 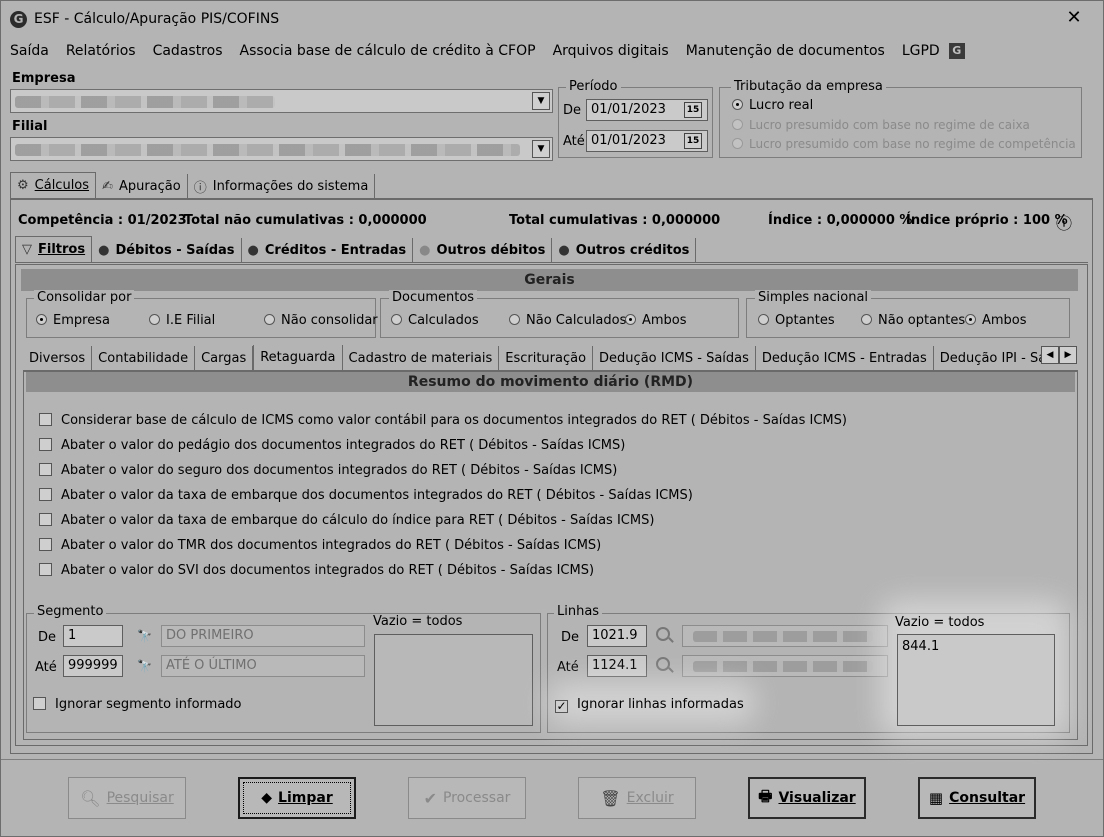 I want to click on menu-saida: Saída, so click(x=29, y=51).